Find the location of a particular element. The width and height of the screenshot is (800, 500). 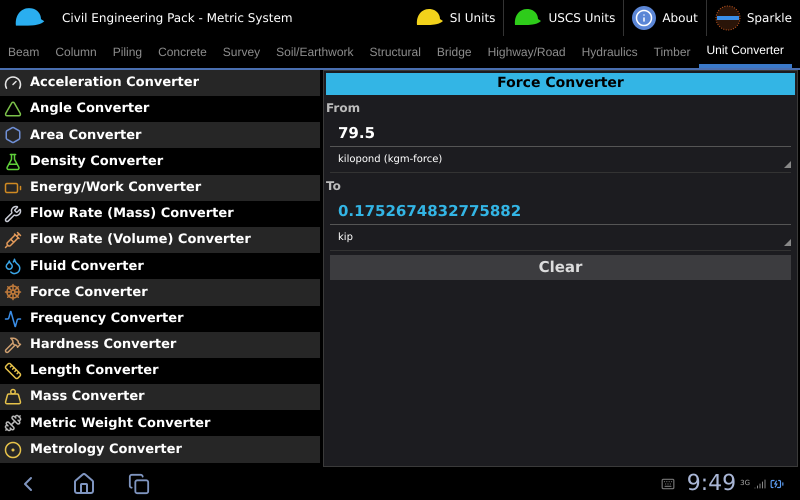

tab: Hydraulics is located at coordinates (610, 52).